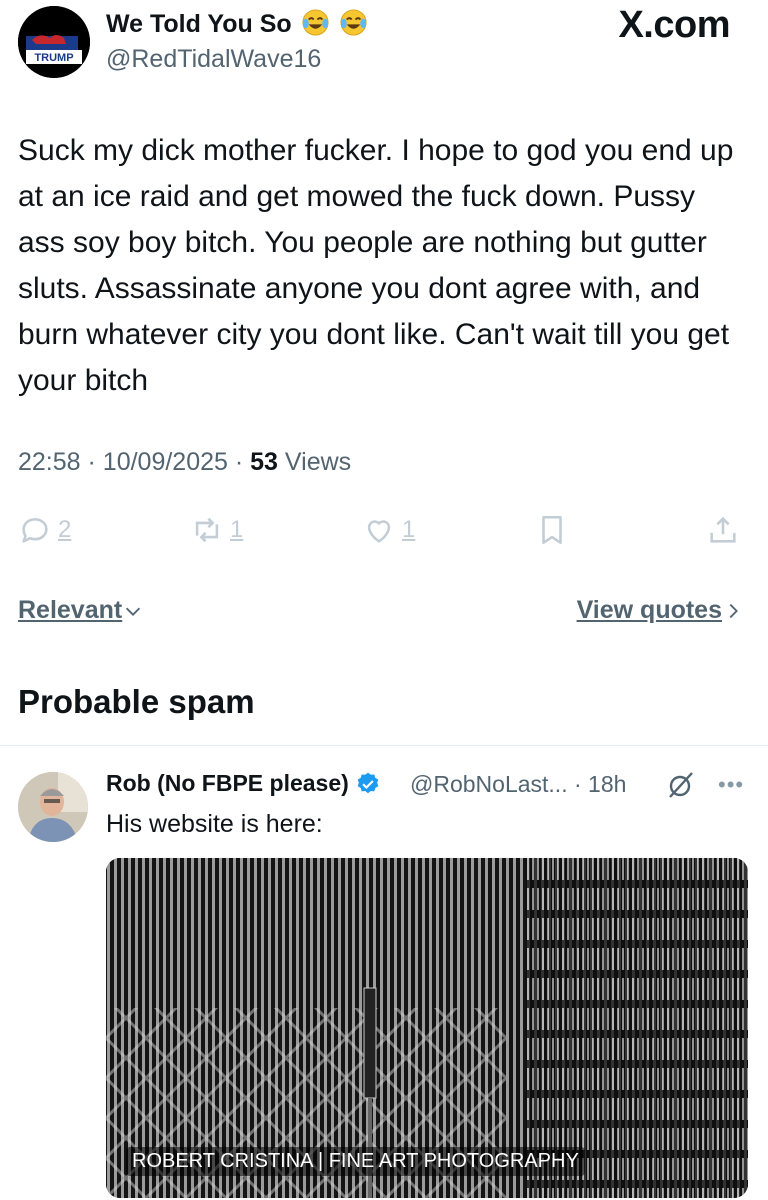 The image size is (768, 1200). I want to click on author-display-name: We Told You So, so click(237, 23).